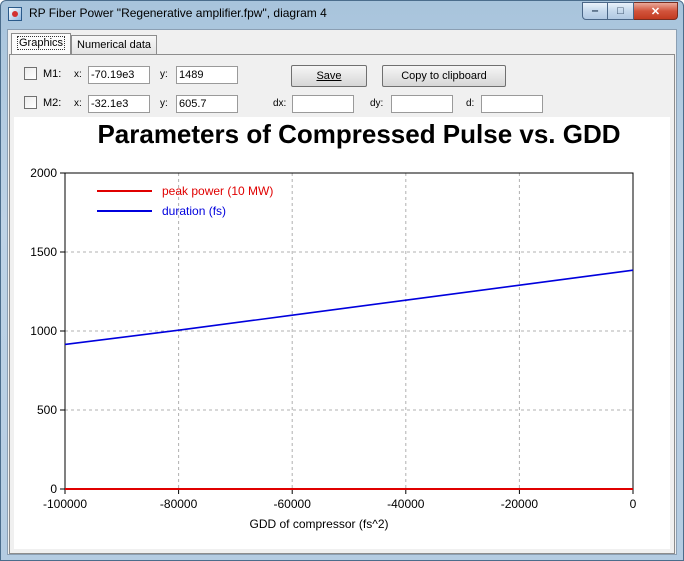  I want to click on m2-x-field: -32.1e3, so click(119, 104).